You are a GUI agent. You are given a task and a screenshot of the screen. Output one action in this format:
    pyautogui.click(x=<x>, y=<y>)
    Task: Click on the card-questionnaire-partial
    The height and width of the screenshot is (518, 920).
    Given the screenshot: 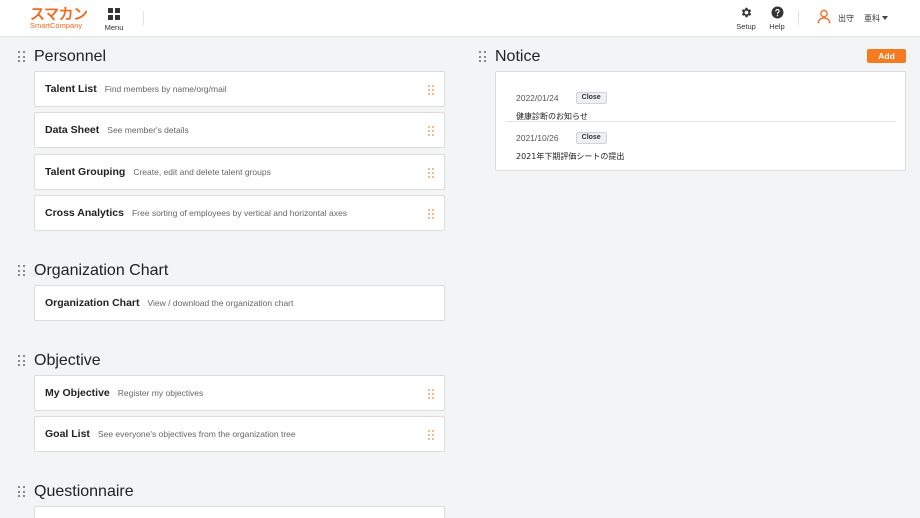 What is the action you would take?
    pyautogui.click(x=239, y=512)
    